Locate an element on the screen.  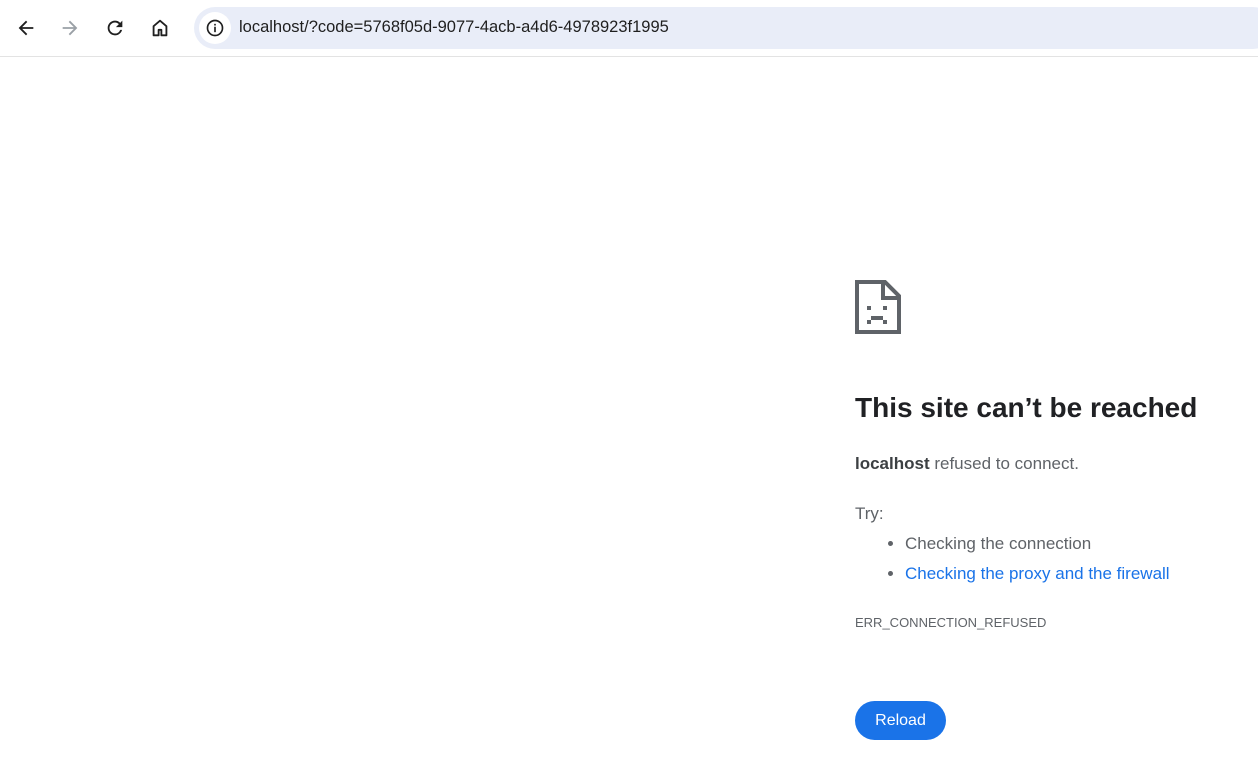
error-title: This site can’t be reached is located at coordinates (1026, 407).